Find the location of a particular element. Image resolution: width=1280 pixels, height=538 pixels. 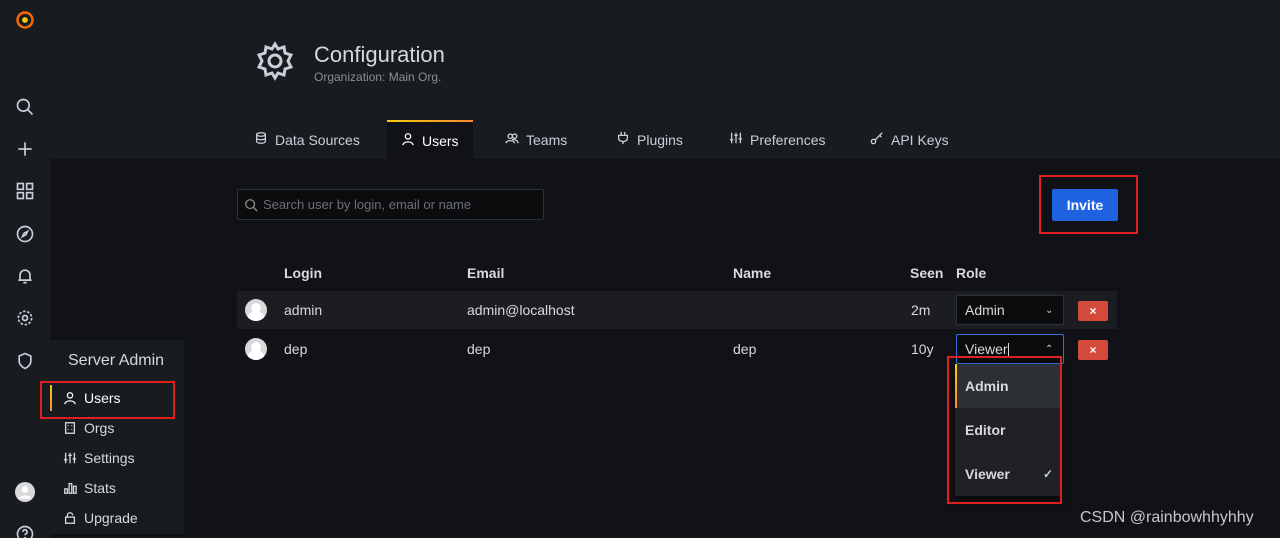

role-select-value: Admin is located at coordinates (985, 310).